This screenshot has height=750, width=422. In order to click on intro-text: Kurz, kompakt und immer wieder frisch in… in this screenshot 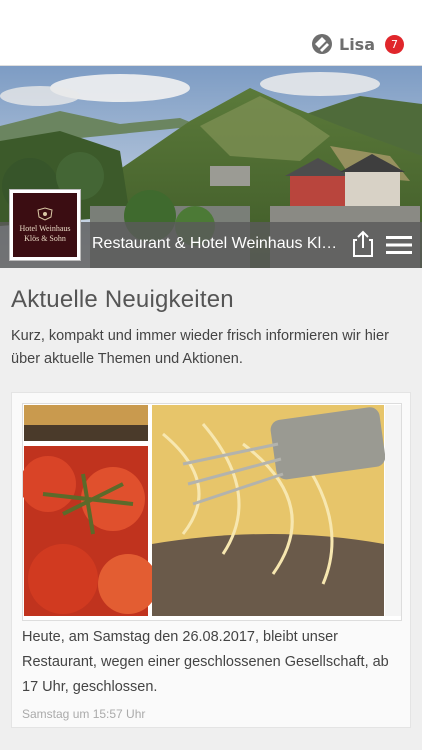, I will do `click(200, 347)`.